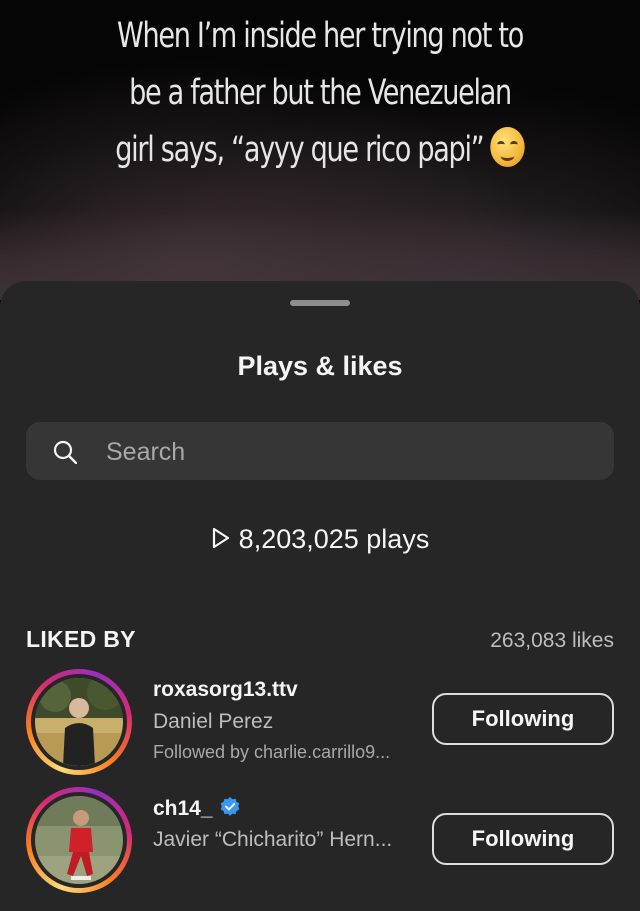 The image size is (640, 911). I want to click on caption-line-3-wrap: girl says, “ayyy que rico papi”, so click(320, 150).